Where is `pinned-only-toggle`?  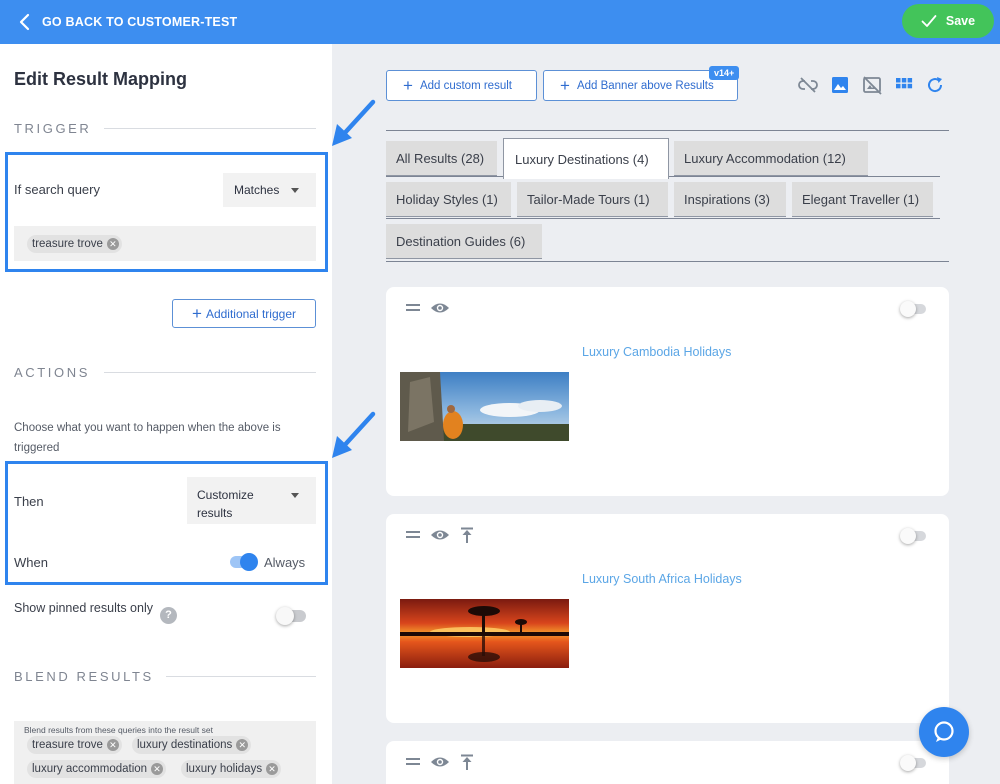
pinned-only-toggle is located at coordinates (291, 616).